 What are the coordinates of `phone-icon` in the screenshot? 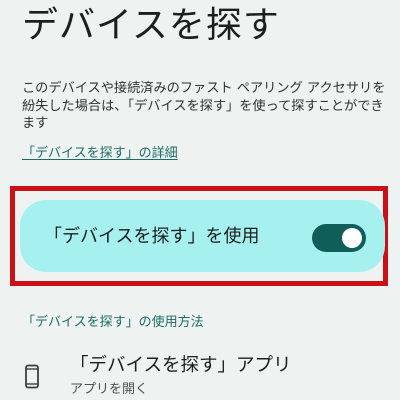 It's located at (32, 376).